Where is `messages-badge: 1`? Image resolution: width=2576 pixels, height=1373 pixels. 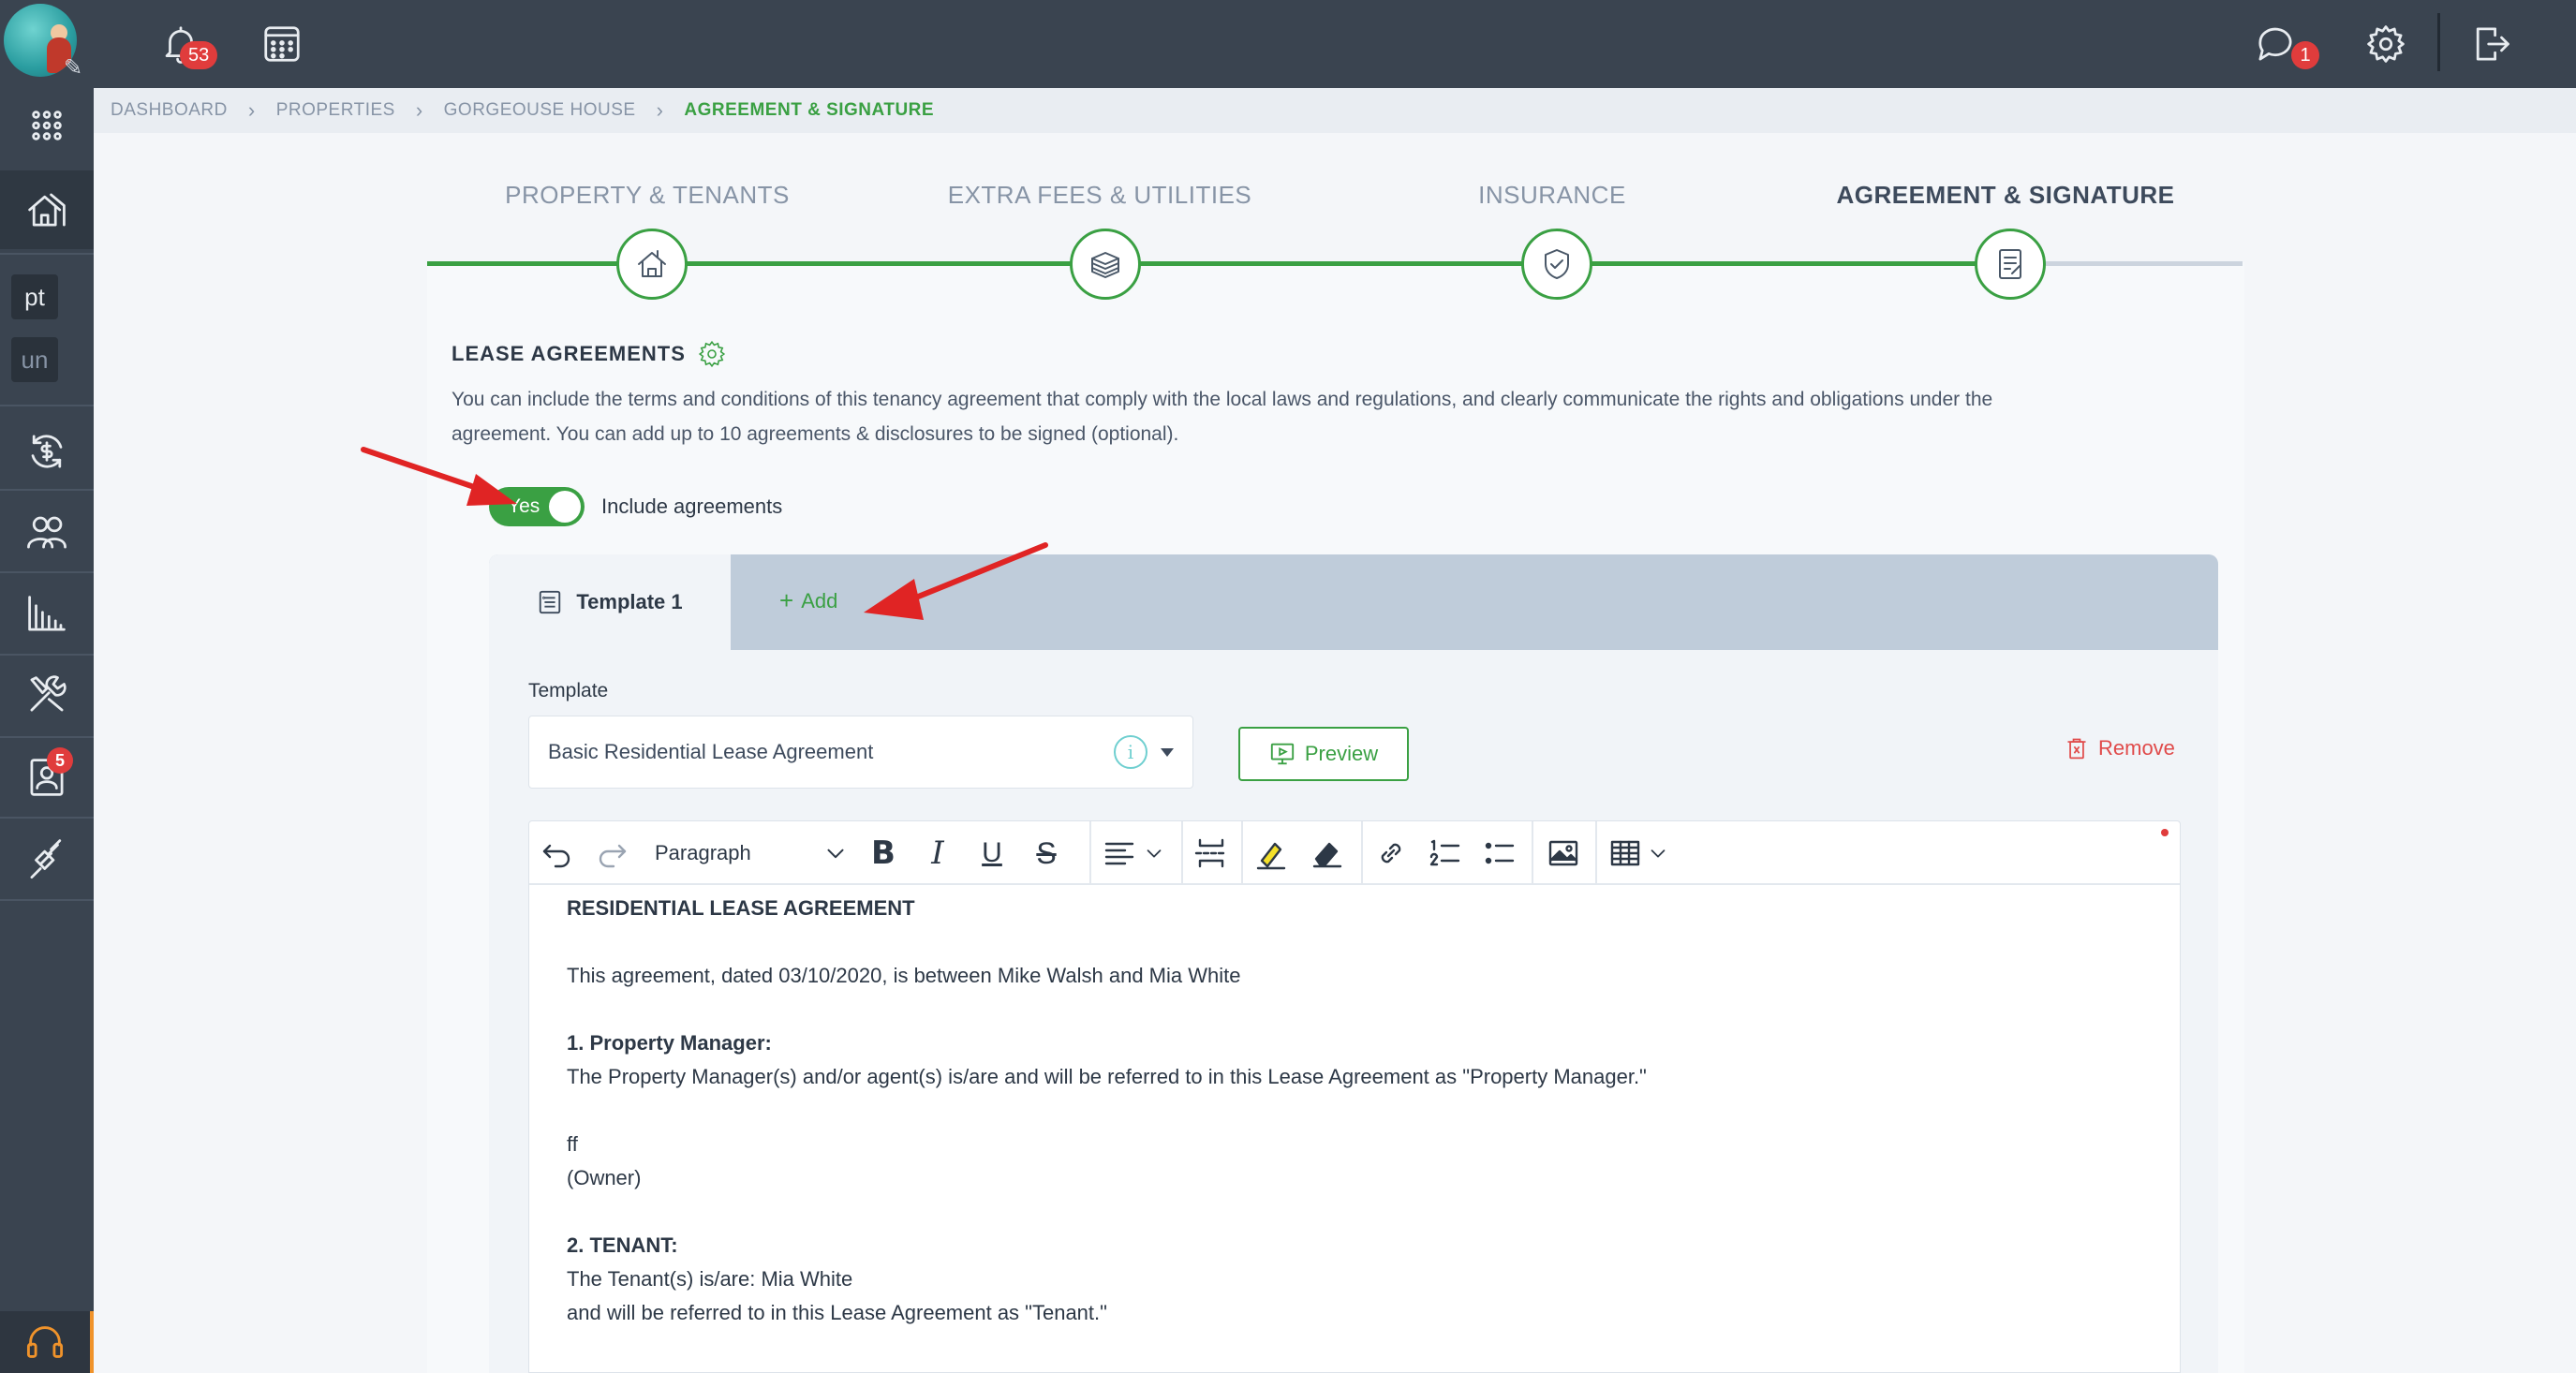
messages-badge: 1 is located at coordinates (2305, 55).